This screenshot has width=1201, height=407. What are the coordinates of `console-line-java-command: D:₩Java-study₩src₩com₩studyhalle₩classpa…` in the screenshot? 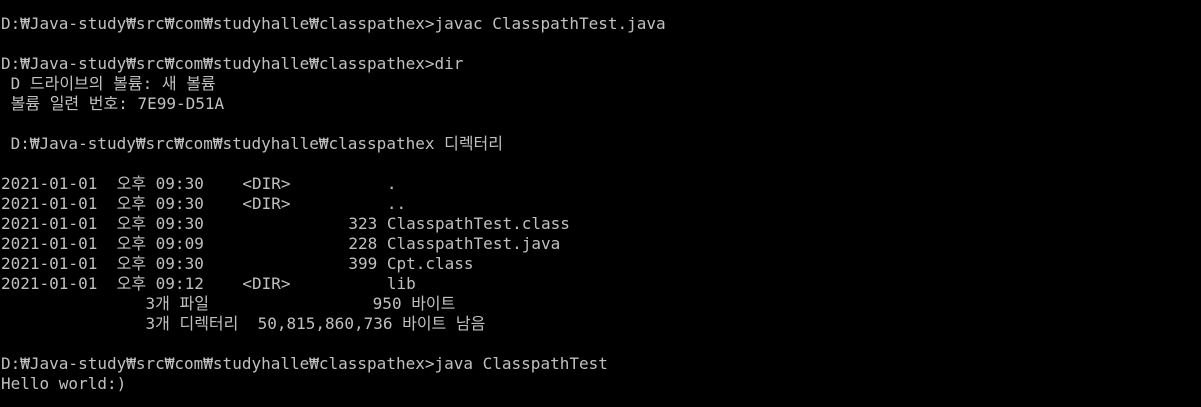 It's located at (304, 363).